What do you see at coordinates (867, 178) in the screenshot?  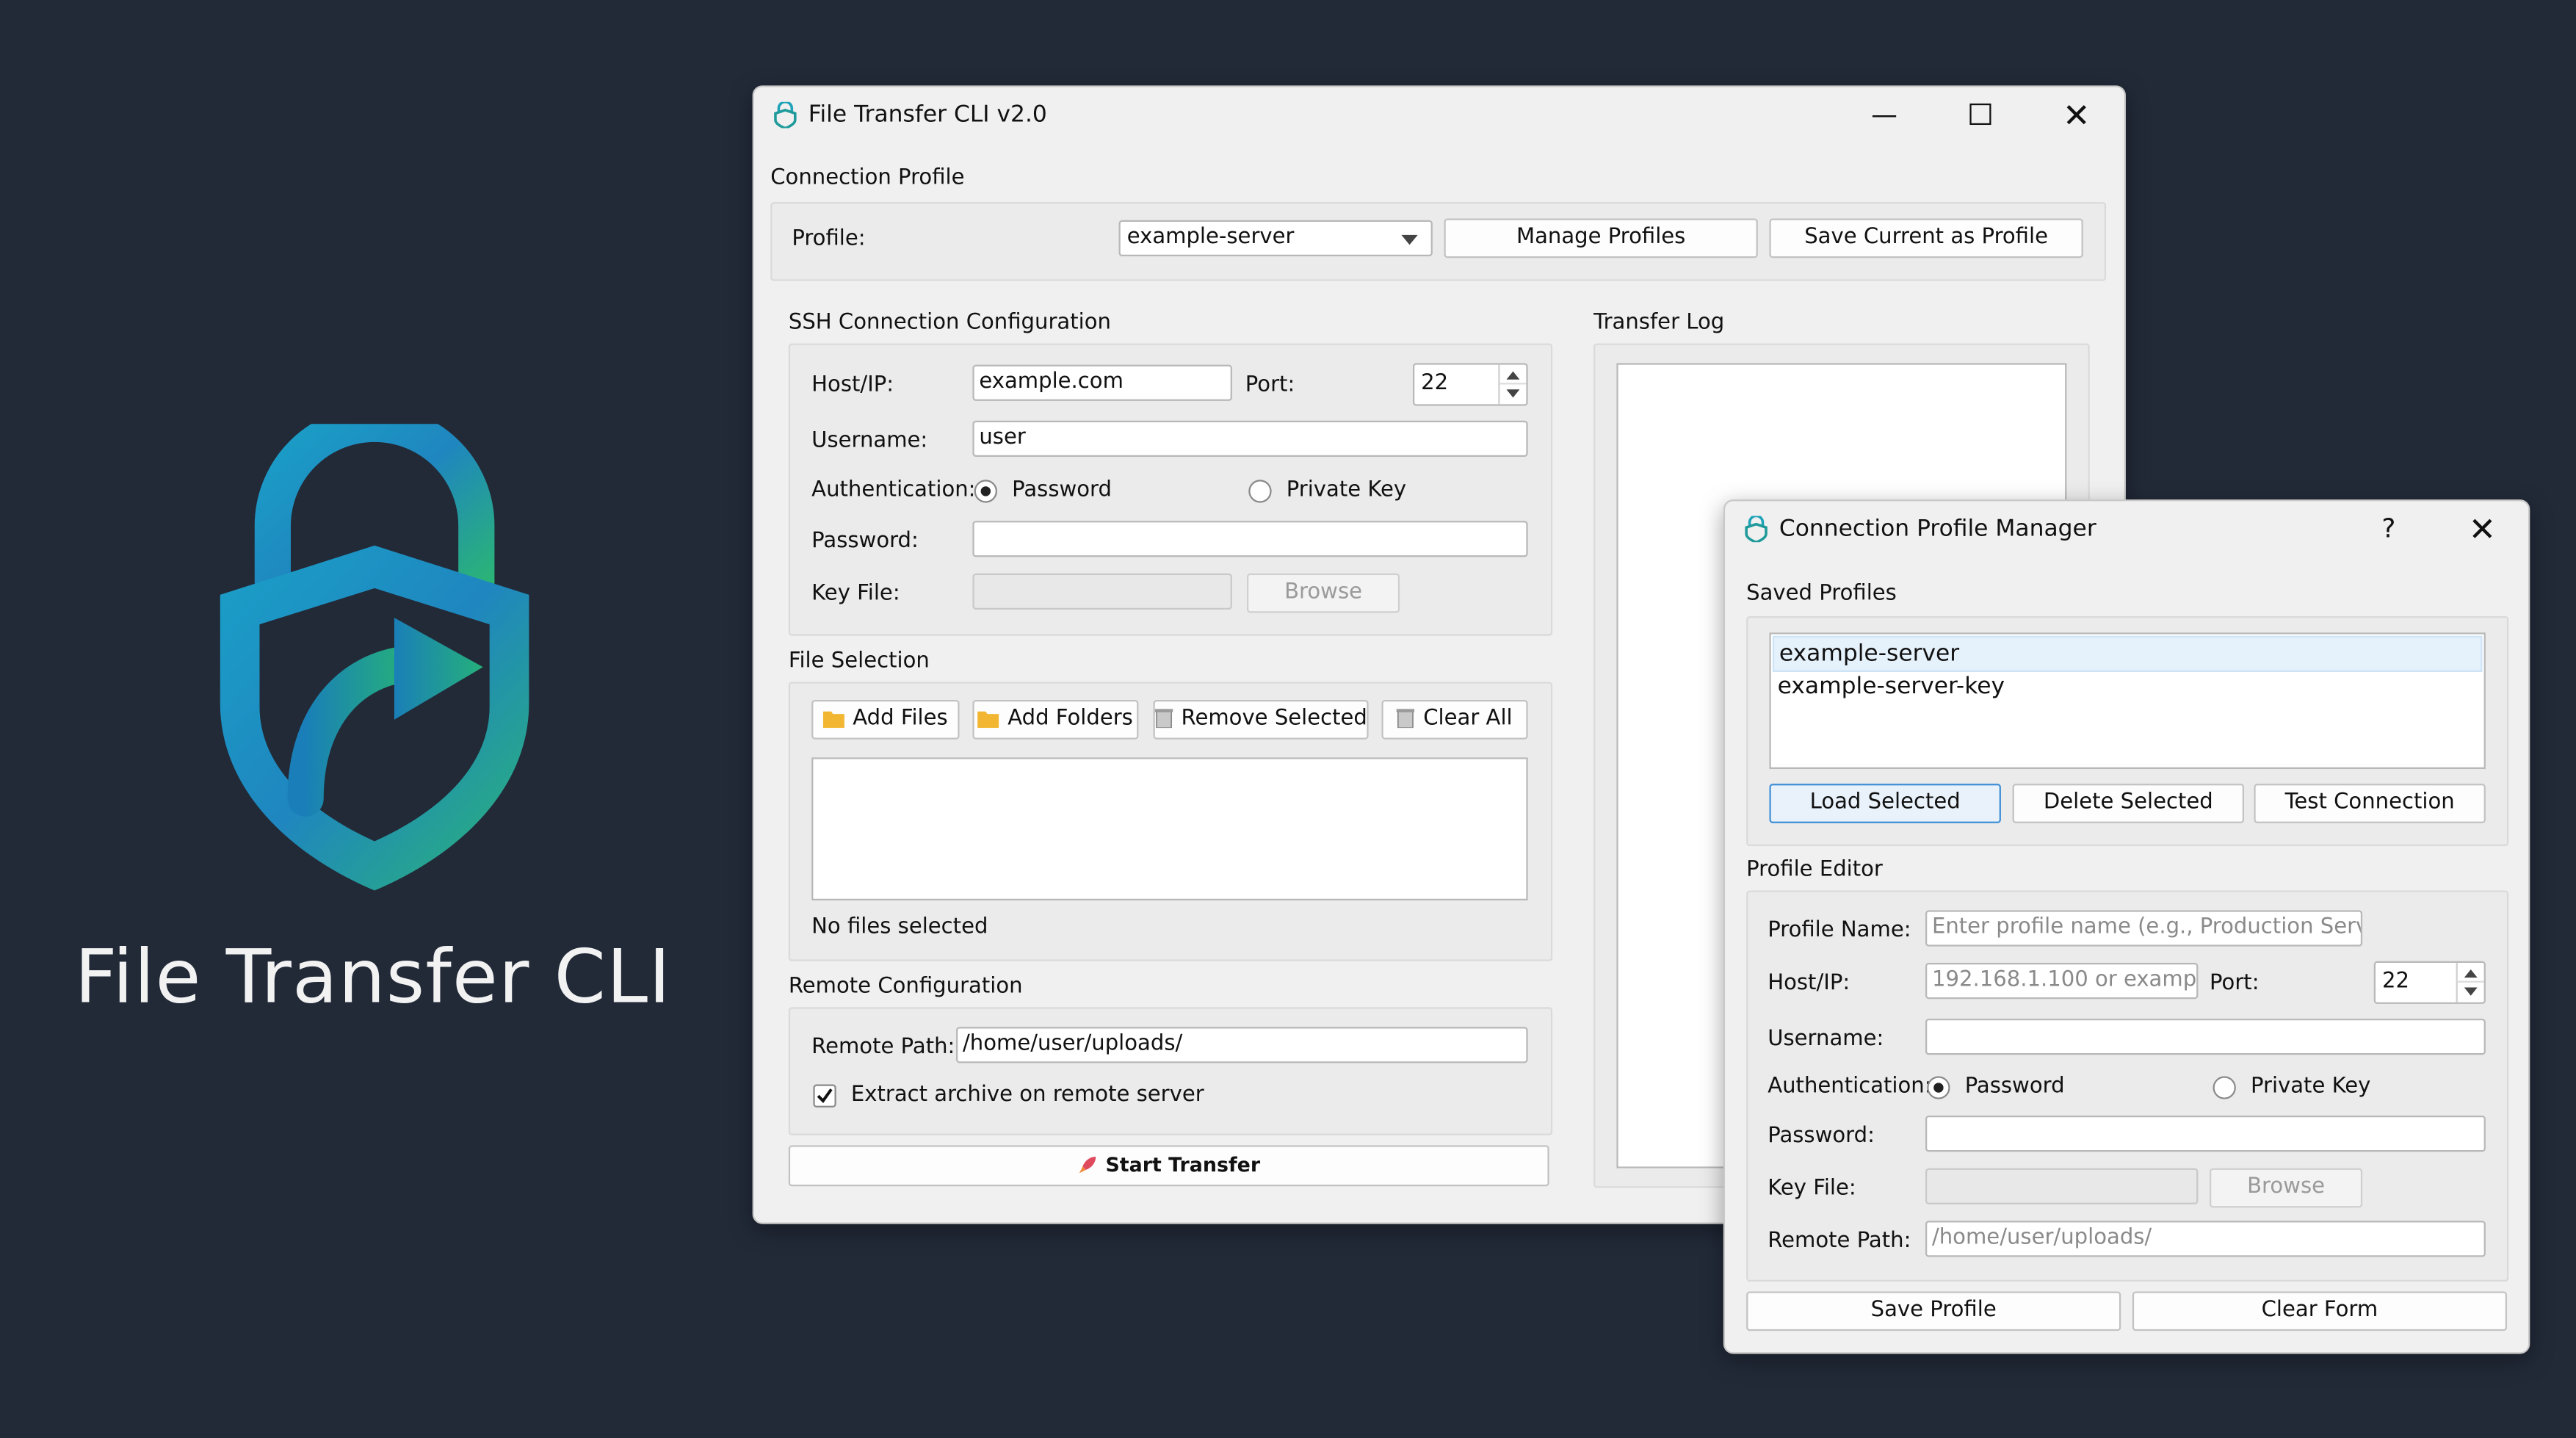 I see `connection-profile-label: Connection Profile` at bounding box center [867, 178].